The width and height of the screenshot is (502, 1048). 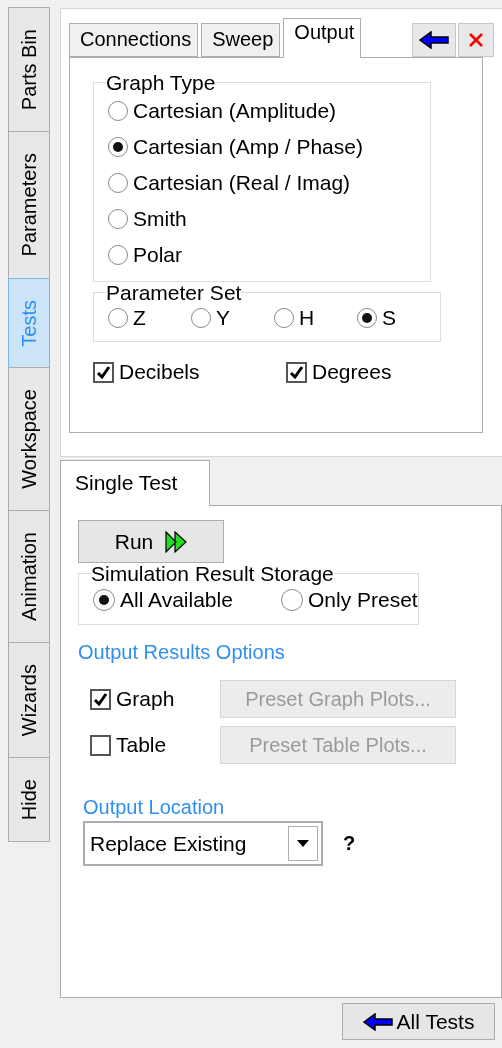 What do you see at coordinates (29, 205) in the screenshot?
I see `side-tab: Parameters` at bounding box center [29, 205].